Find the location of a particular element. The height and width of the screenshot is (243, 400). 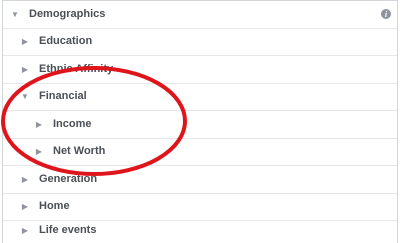

category-label: Generation is located at coordinates (68, 178).